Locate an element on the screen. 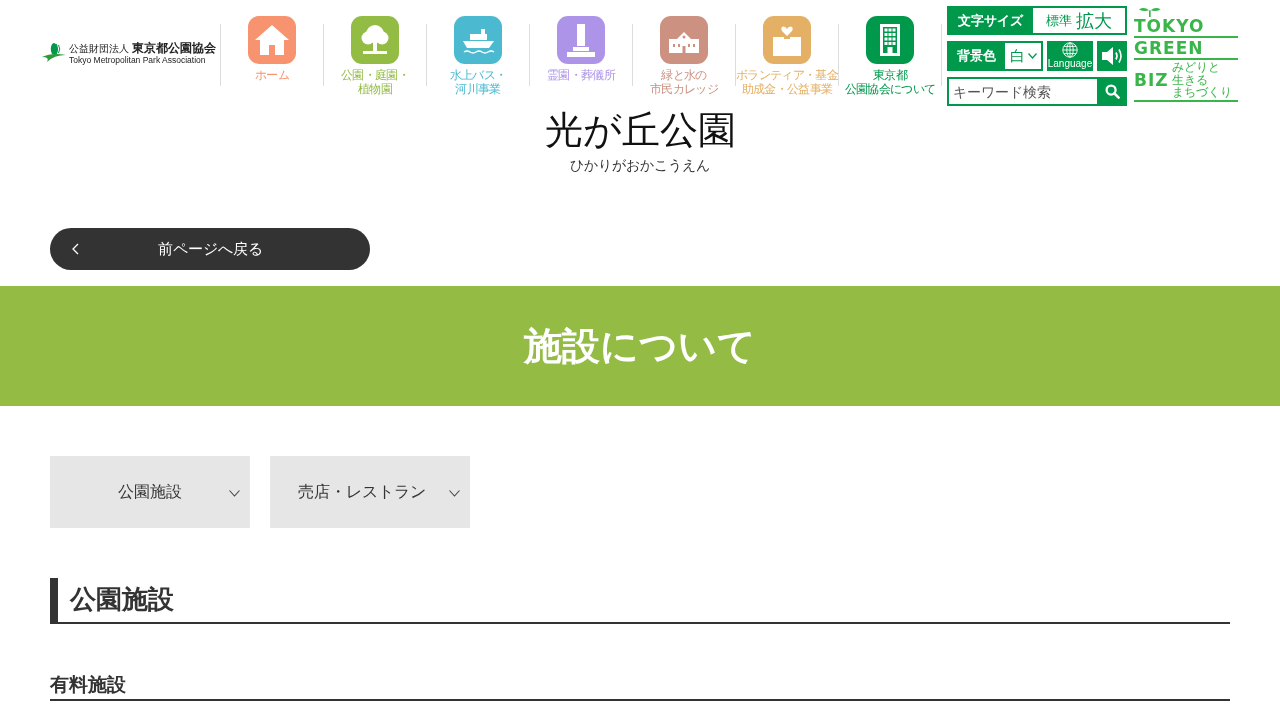  logo-icon is located at coordinates (54, 53).